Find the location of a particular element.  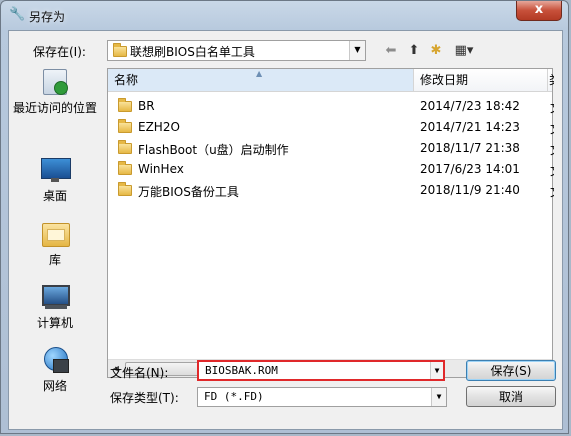

place-label: 桌面 is located at coordinates (54, 196).